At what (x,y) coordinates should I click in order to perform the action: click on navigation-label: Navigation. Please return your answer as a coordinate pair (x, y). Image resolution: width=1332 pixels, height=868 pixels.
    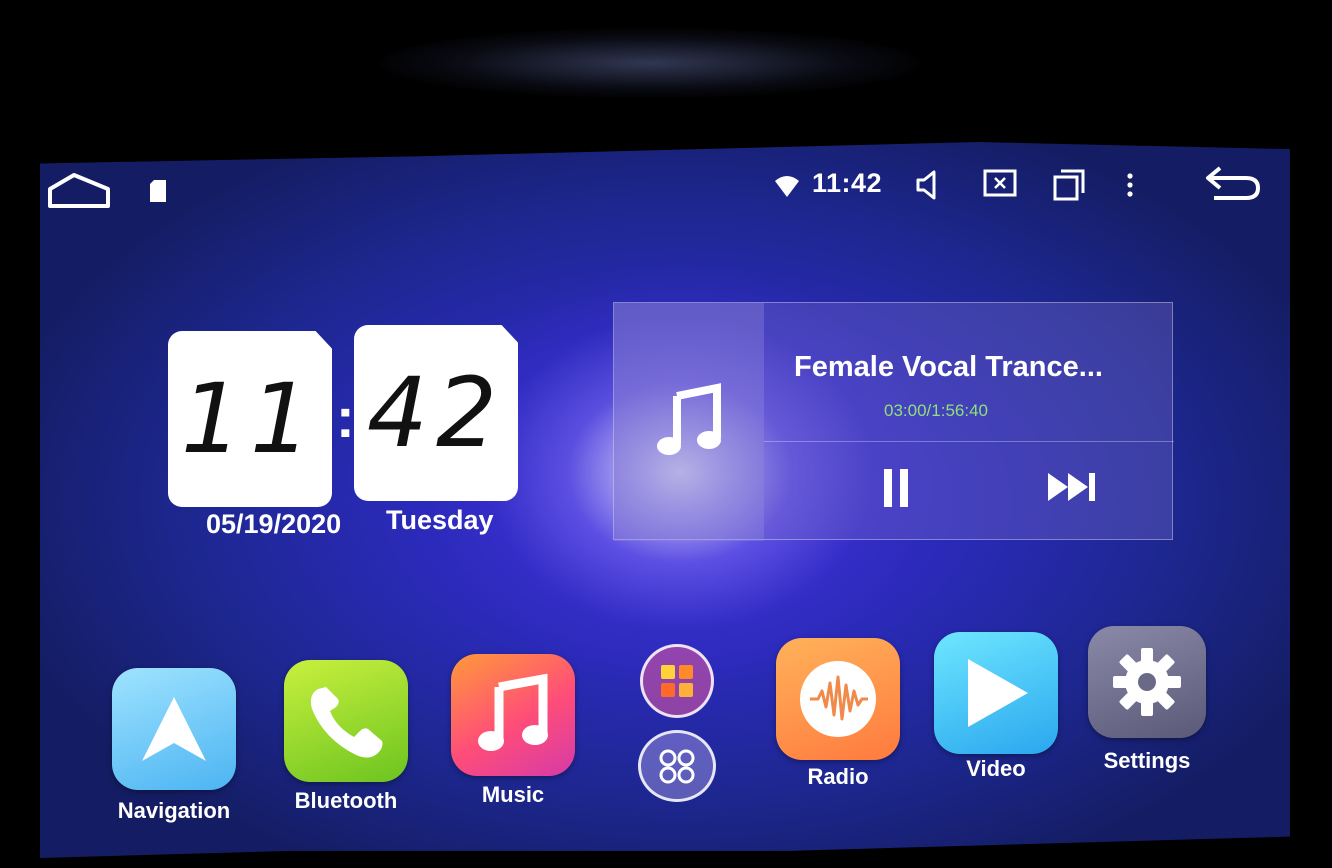
    Looking at the image, I should click on (174, 810).